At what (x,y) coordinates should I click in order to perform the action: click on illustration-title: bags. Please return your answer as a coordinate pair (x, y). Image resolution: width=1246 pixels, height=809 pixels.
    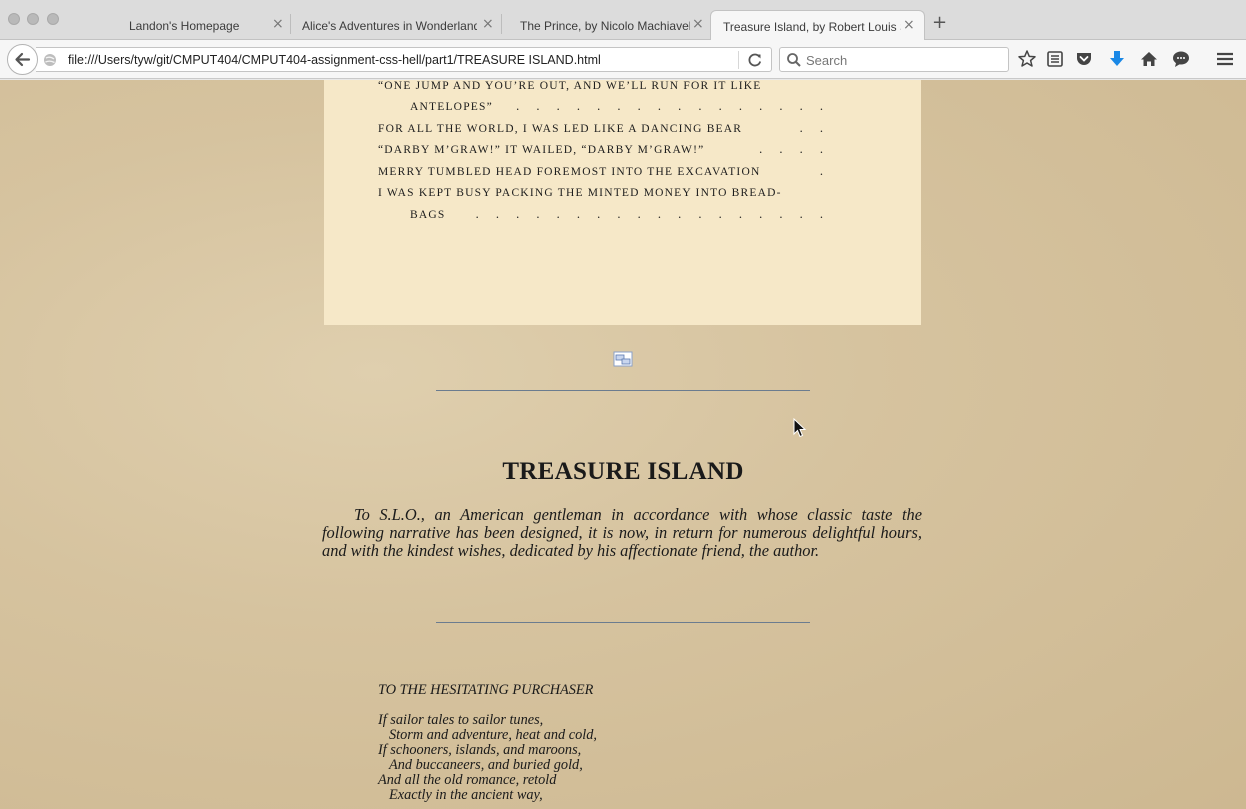
    Looking at the image, I should click on (428, 215).